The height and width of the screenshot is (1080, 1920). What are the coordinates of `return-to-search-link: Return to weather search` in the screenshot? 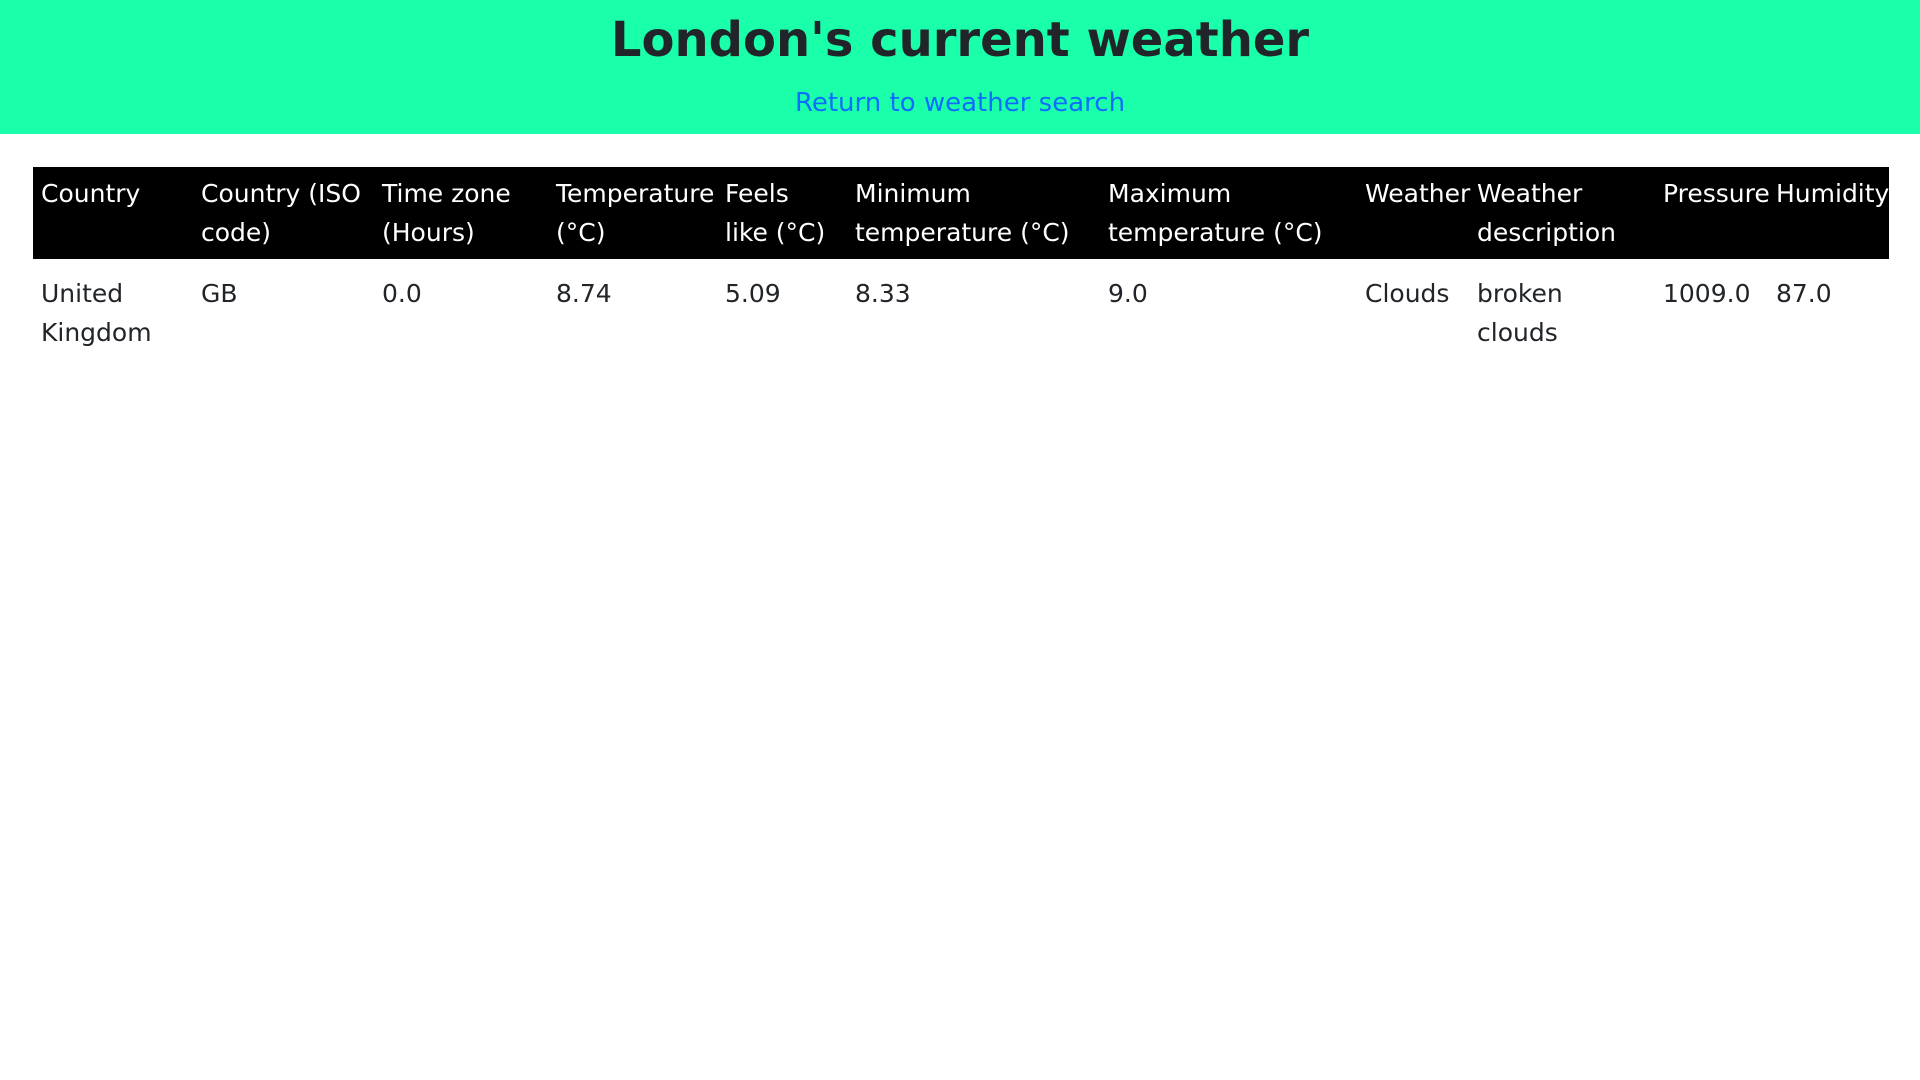 It's located at (960, 103).